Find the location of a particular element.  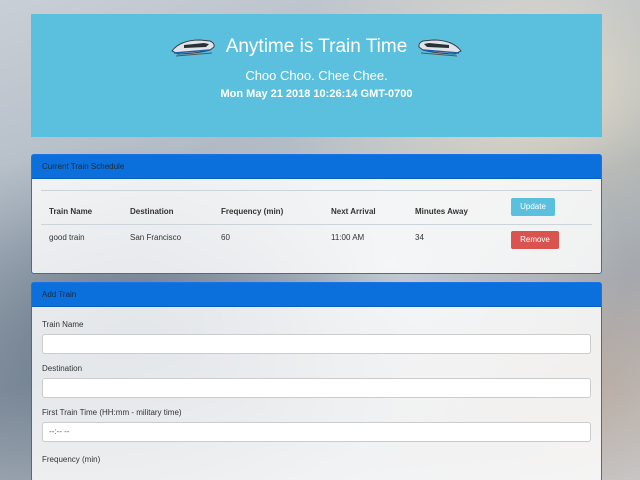

title-row: Anytime is Train Time is located at coordinates (316, 47).